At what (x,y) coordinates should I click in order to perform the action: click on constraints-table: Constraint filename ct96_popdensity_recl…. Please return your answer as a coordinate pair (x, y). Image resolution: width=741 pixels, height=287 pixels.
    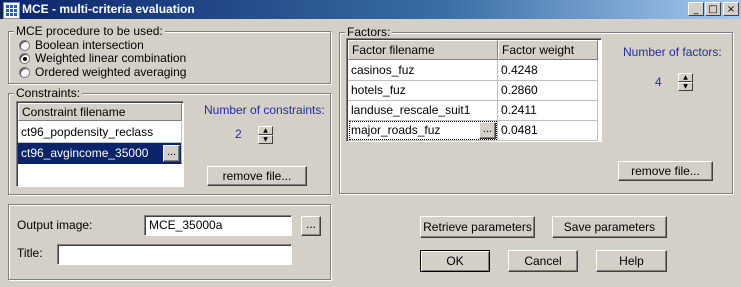
    Looking at the image, I should click on (100, 144).